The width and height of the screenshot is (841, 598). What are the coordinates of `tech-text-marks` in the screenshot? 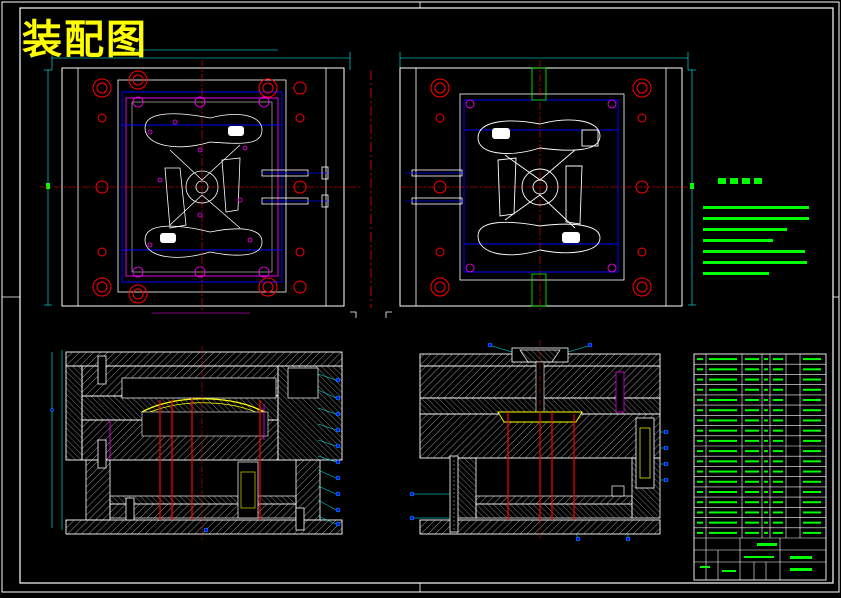 It's located at (756, 240).